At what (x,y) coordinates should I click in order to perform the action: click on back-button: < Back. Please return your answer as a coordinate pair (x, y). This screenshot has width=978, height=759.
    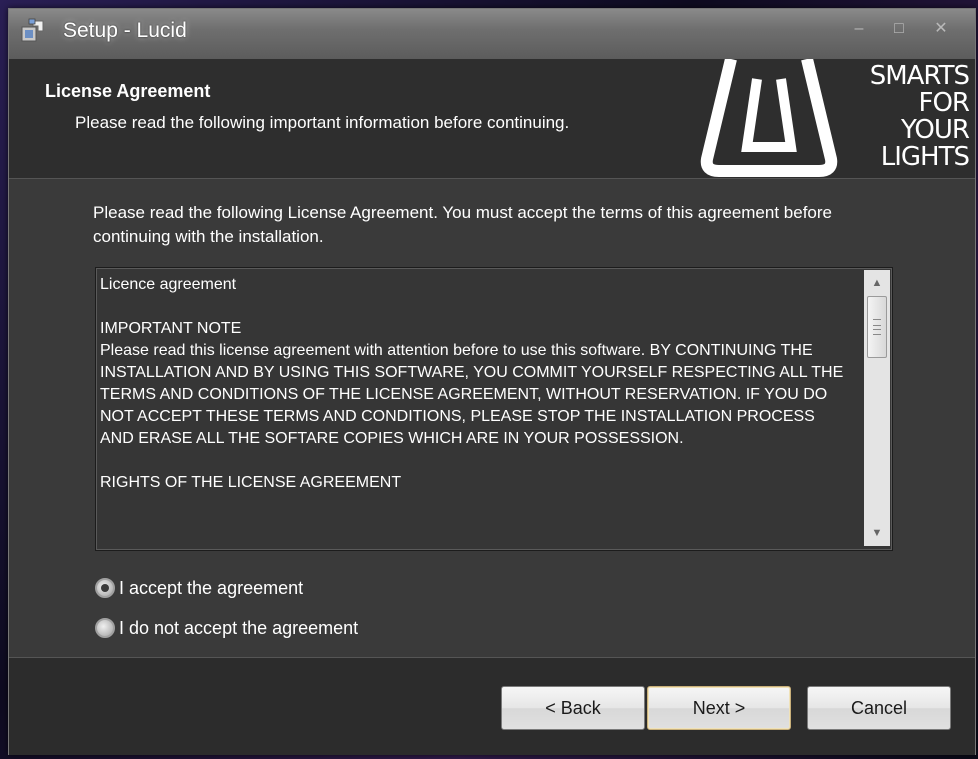
    Looking at the image, I should click on (573, 708).